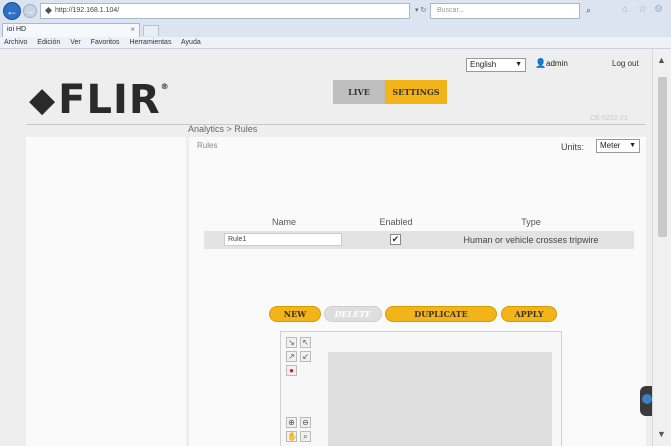  I want to click on scroll-thumb, so click(662, 157).